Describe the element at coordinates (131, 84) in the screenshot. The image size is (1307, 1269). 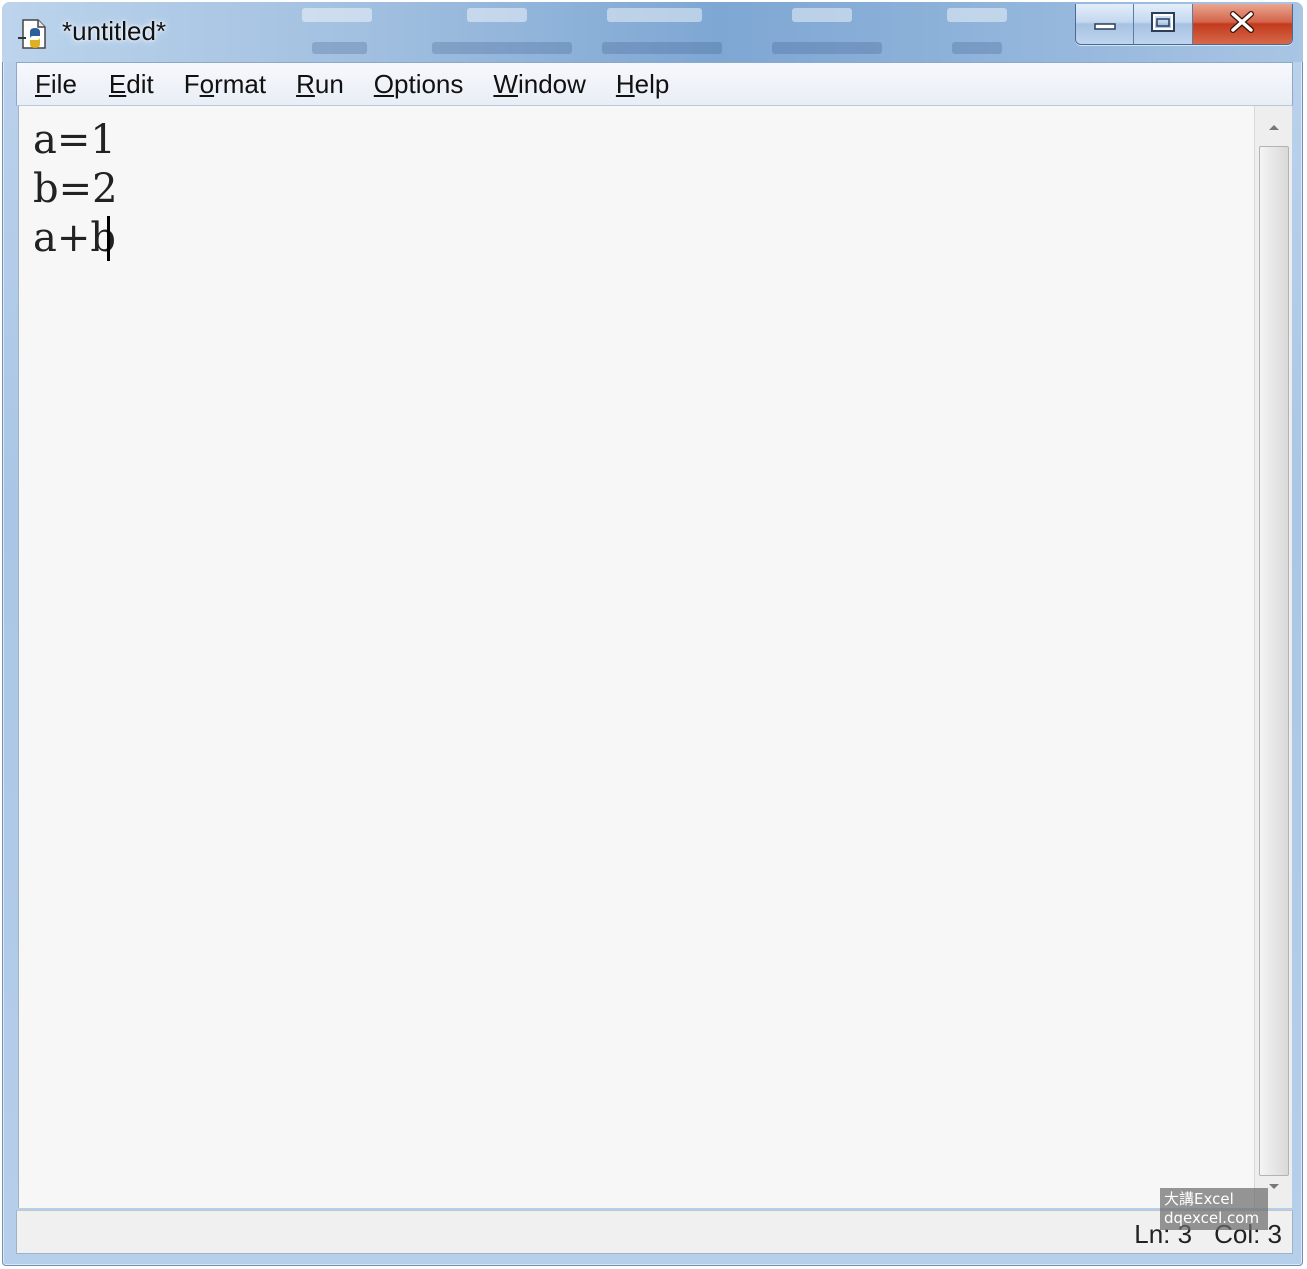
I see `menu-edit: Edit` at that location.